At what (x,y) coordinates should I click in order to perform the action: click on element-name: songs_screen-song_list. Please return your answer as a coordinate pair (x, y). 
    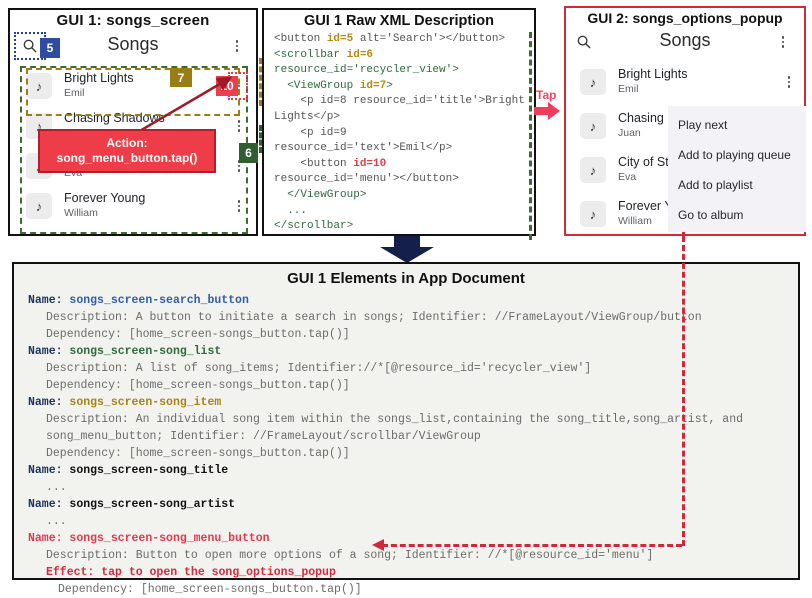
    Looking at the image, I should click on (145, 352).